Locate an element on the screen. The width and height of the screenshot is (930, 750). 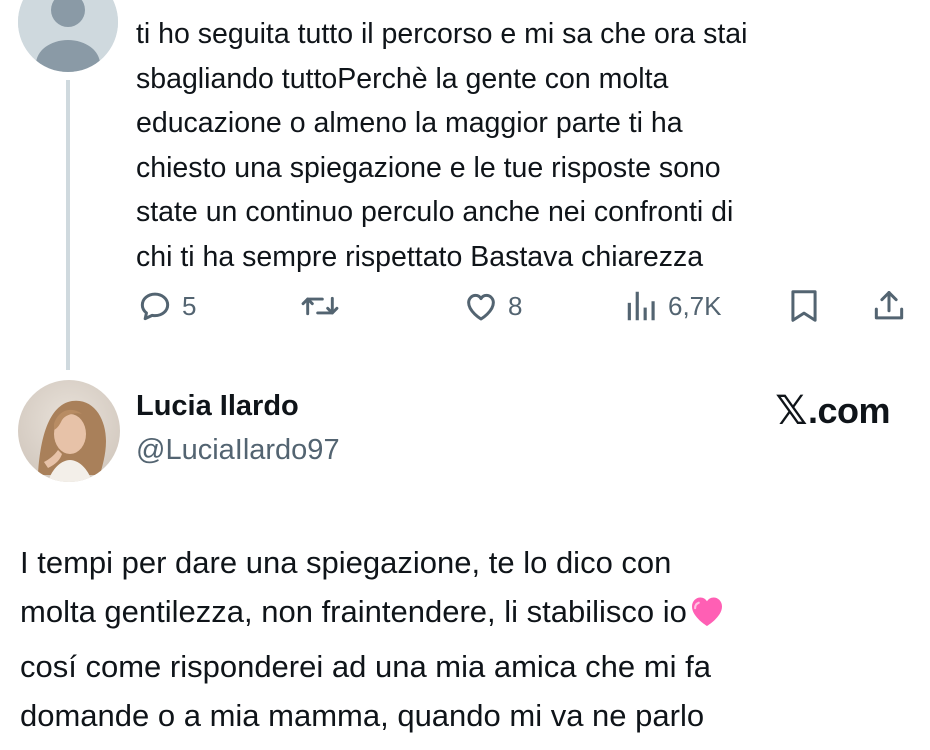
retweet-icon is located at coordinates (320, 306).